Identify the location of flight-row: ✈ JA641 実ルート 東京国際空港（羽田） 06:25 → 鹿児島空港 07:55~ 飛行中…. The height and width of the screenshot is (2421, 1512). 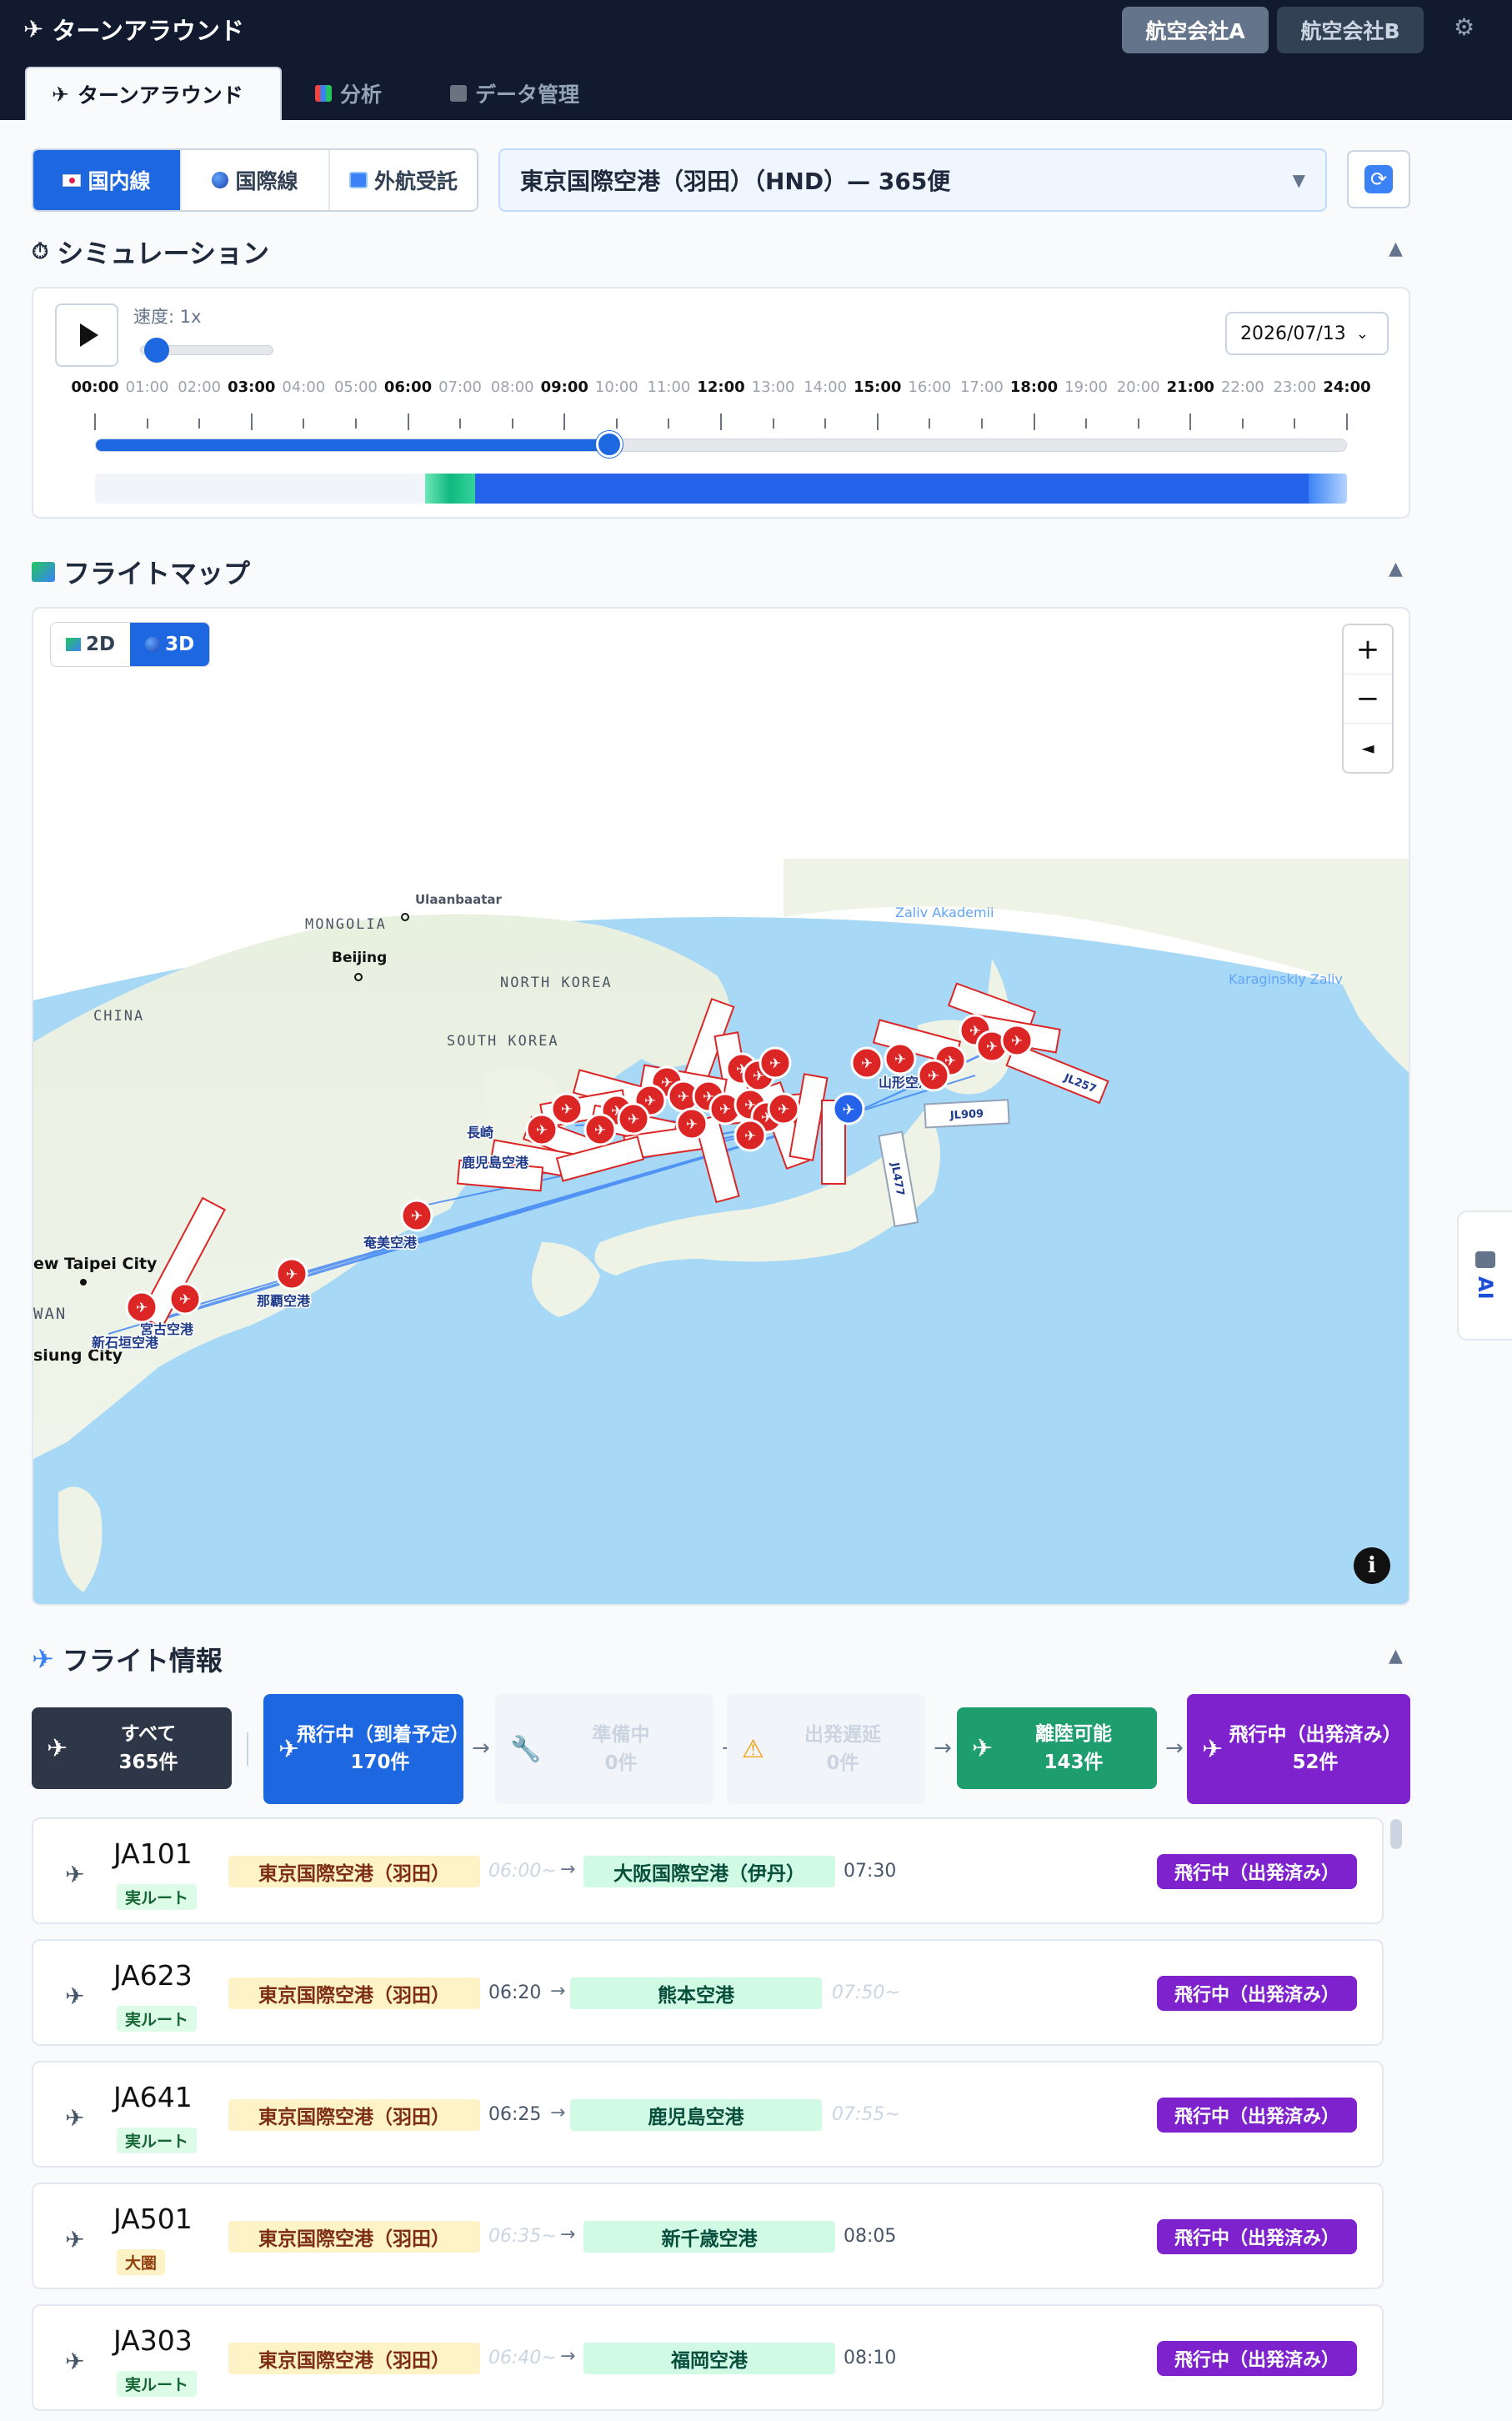
(708, 2114).